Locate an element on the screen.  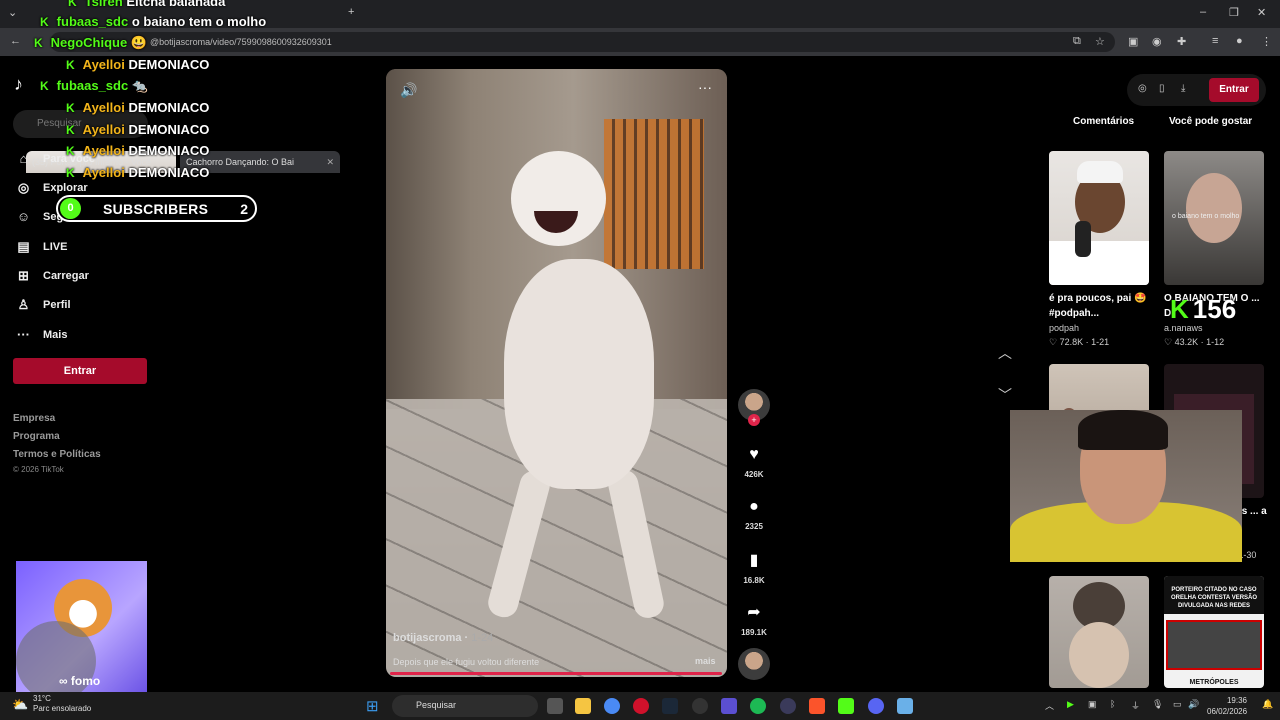
windows-start-icon: ⊞ is located at coordinates (372, 706).